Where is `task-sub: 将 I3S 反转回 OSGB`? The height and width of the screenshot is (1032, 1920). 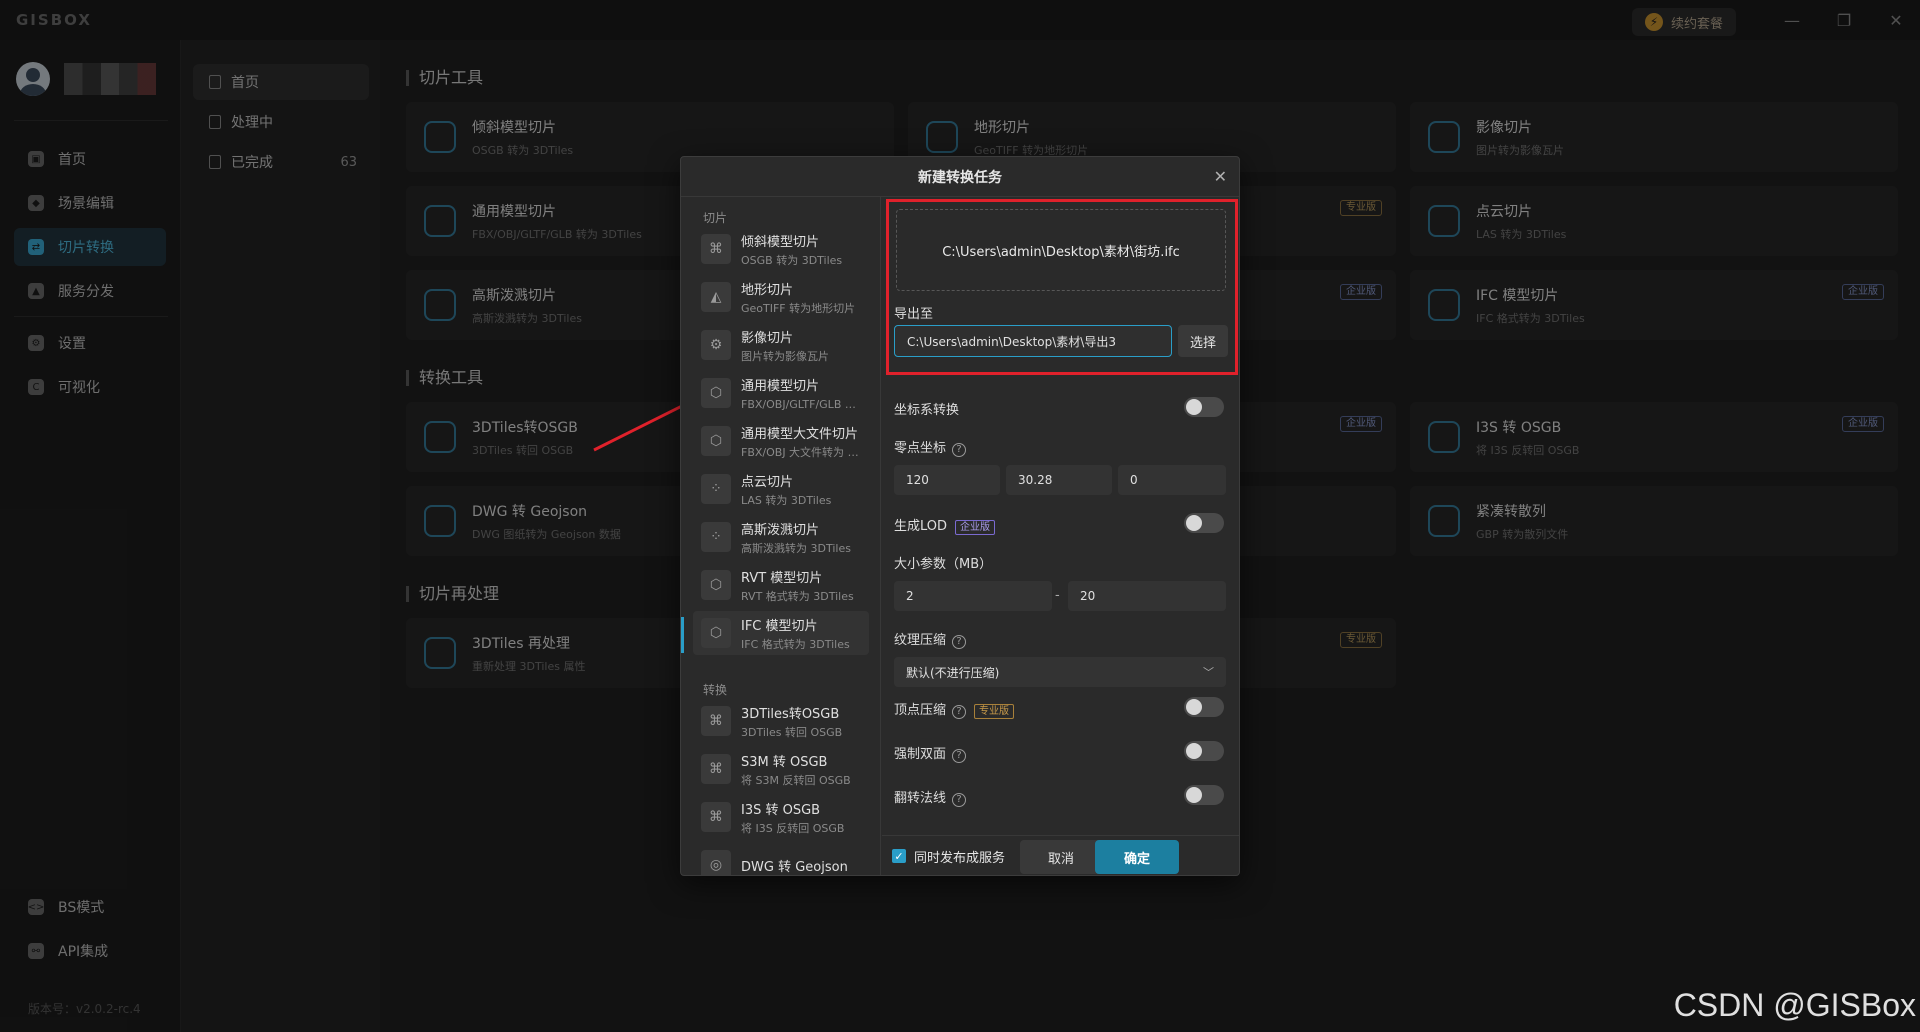 task-sub: 将 I3S 反转回 OSGB is located at coordinates (793, 828).